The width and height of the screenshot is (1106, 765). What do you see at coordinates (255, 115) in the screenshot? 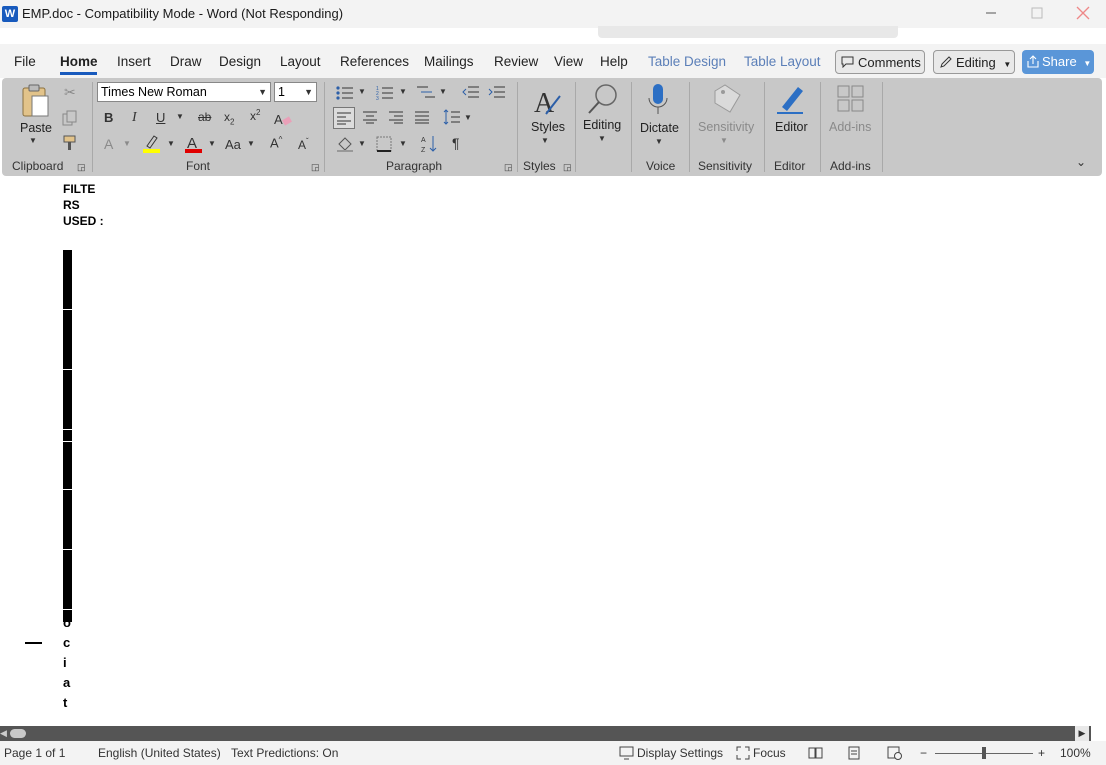
I see `superscript-icon: x2` at bounding box center [255, 115].